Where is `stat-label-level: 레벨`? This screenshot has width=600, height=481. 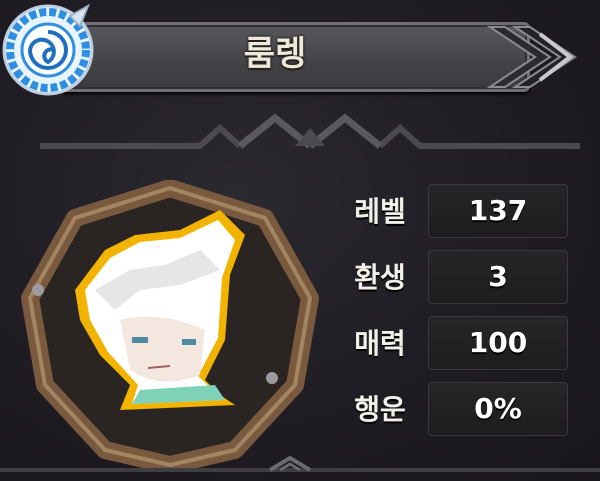
stat-label-level: 레벨 is located at coordinates (380, 211).